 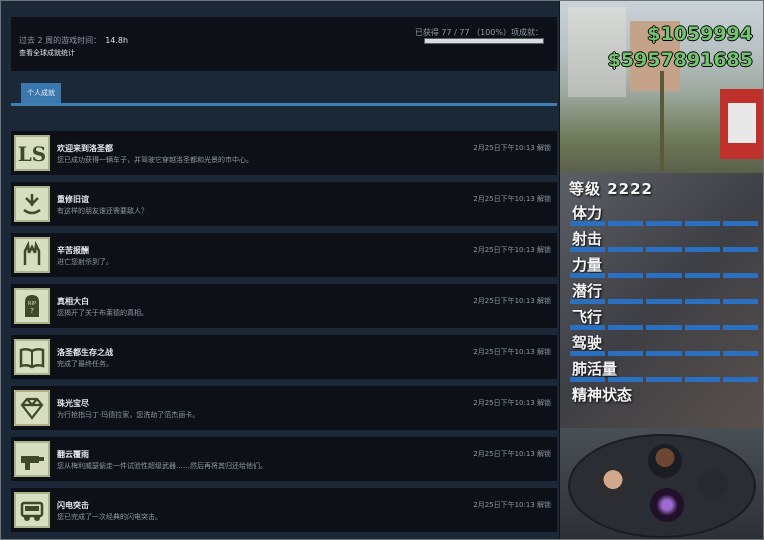 What do you see at coordinates (117, 40) in the screenshot?
I see `playtime-value: 14.8h` at bounding box center [117, 40].